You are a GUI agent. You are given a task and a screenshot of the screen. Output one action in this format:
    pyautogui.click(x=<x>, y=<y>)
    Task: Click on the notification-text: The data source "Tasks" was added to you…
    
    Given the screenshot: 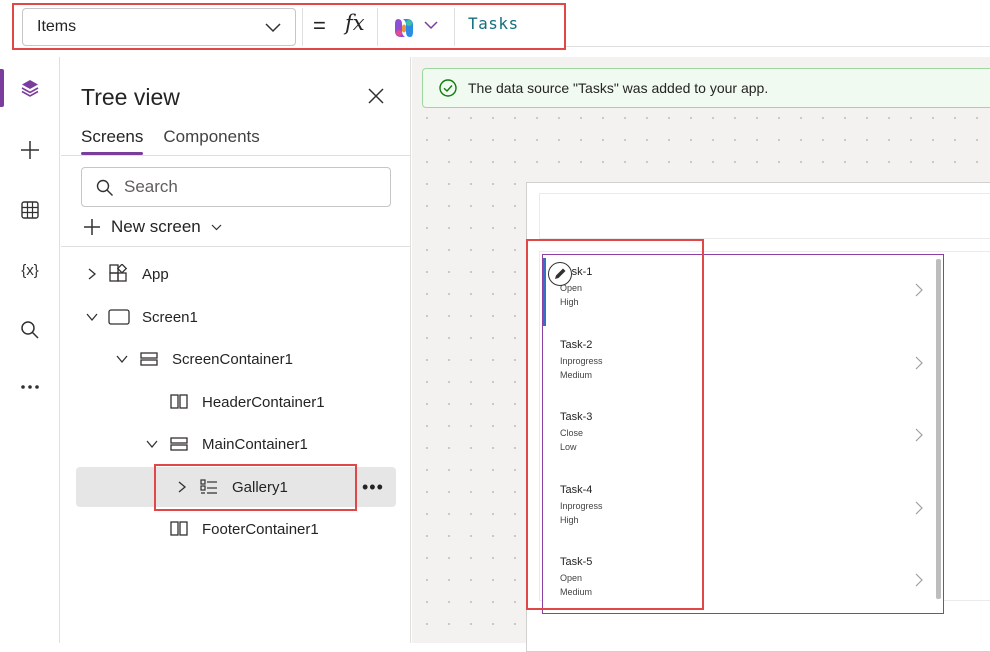 What is the action you would take?
    pyautogui.click(x=618, y=88)
    